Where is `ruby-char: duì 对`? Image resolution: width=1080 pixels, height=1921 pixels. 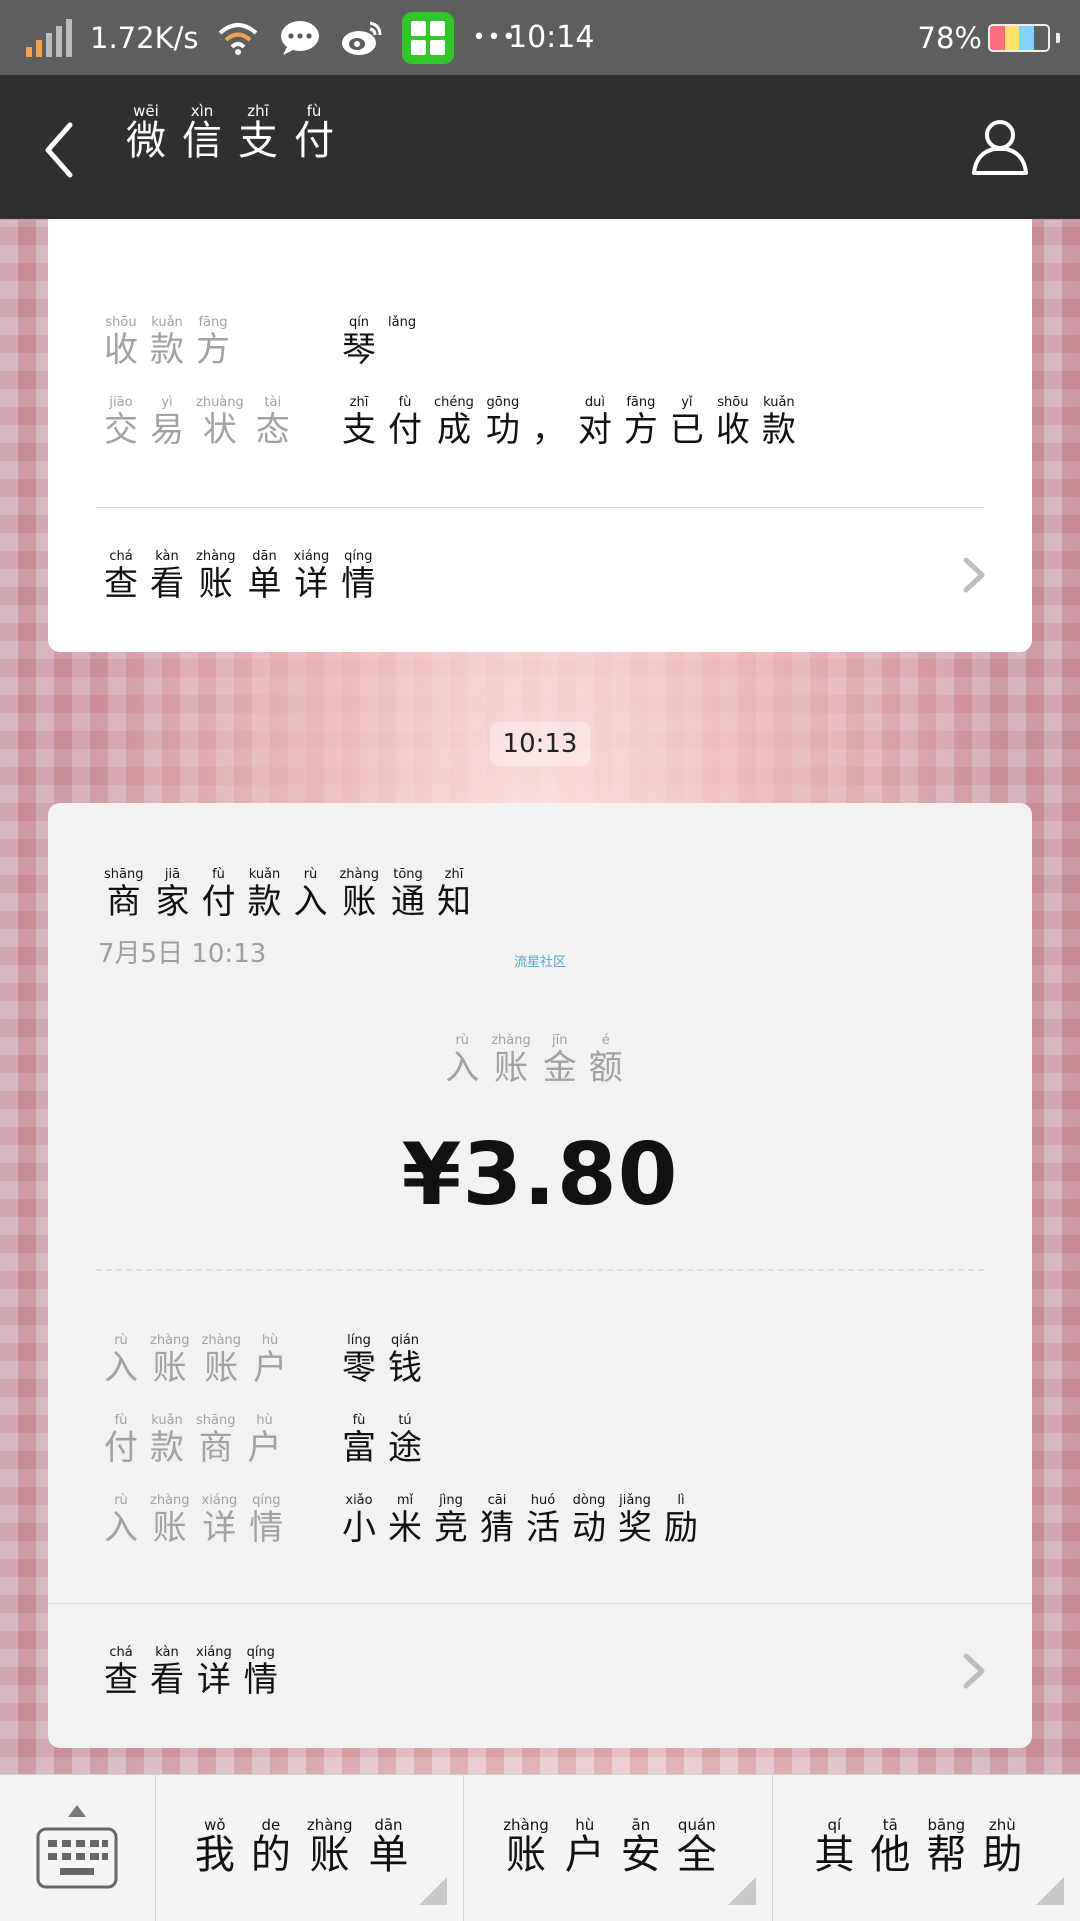
ruby-char: duì 对 is located at coordinates (595, 423).